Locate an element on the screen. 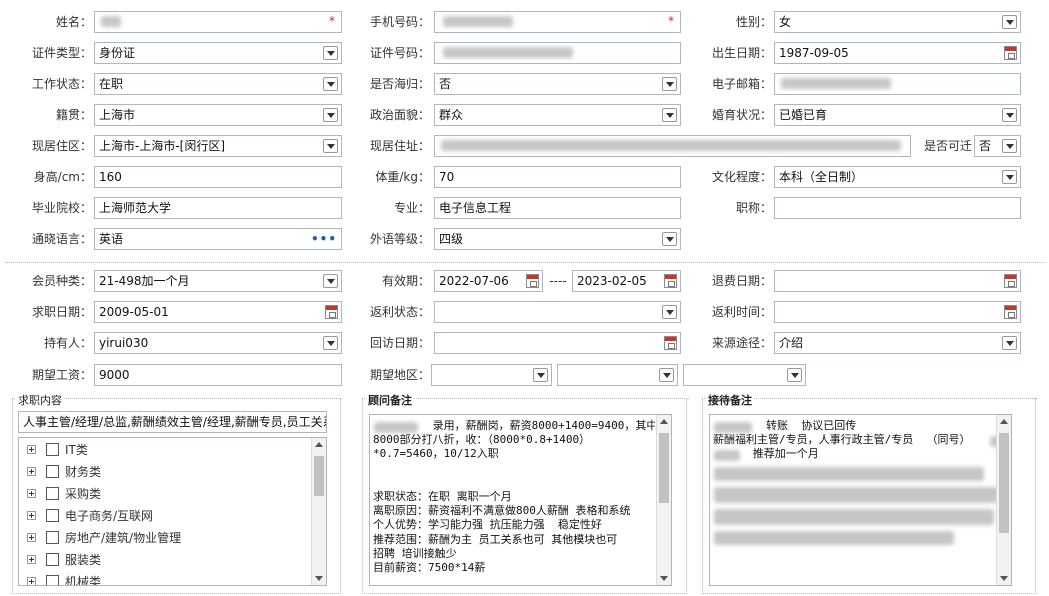 The height and width of the screenshot is (596, 1049). reception-notes-legend: 接待备注 is located at coordinates (730, 400).